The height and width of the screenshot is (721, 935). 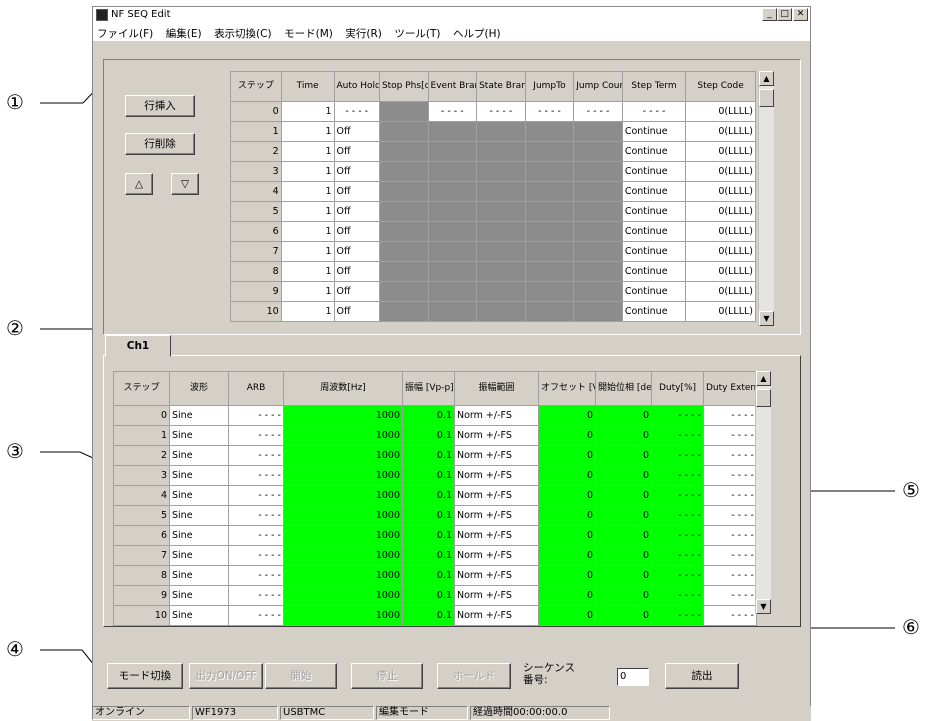 I want to click on scroll-down-arrow-icon: ▼, so click(x=766, y=318).